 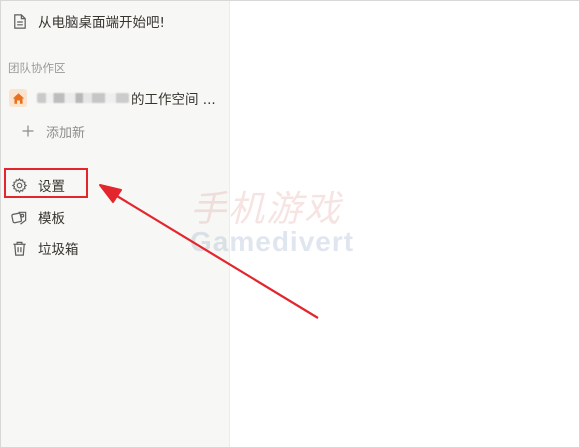 What do you see at coordinates (115, 217) in the screenshot?
I see `sidebar-item-templates: 模板` at bounding box center [115, 217].